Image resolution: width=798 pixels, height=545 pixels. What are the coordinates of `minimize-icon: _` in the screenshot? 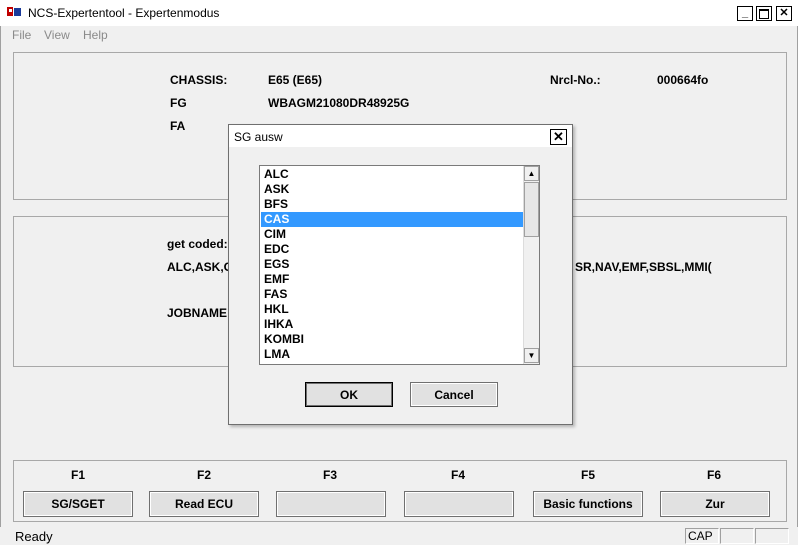 It's located at (745, 13).